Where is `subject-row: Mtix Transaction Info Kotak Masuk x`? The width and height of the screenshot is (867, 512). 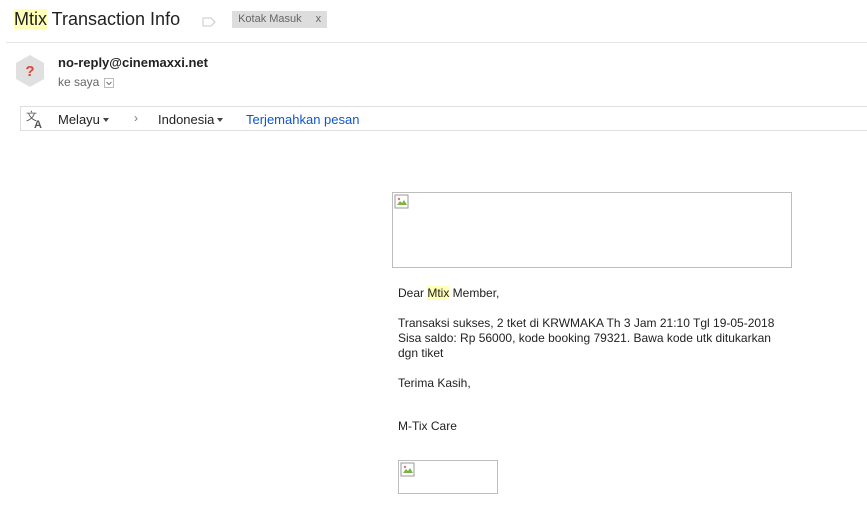
subject-row: Mtix Transaction Info Kotak Masuk x is located at coordinates (171, 19).